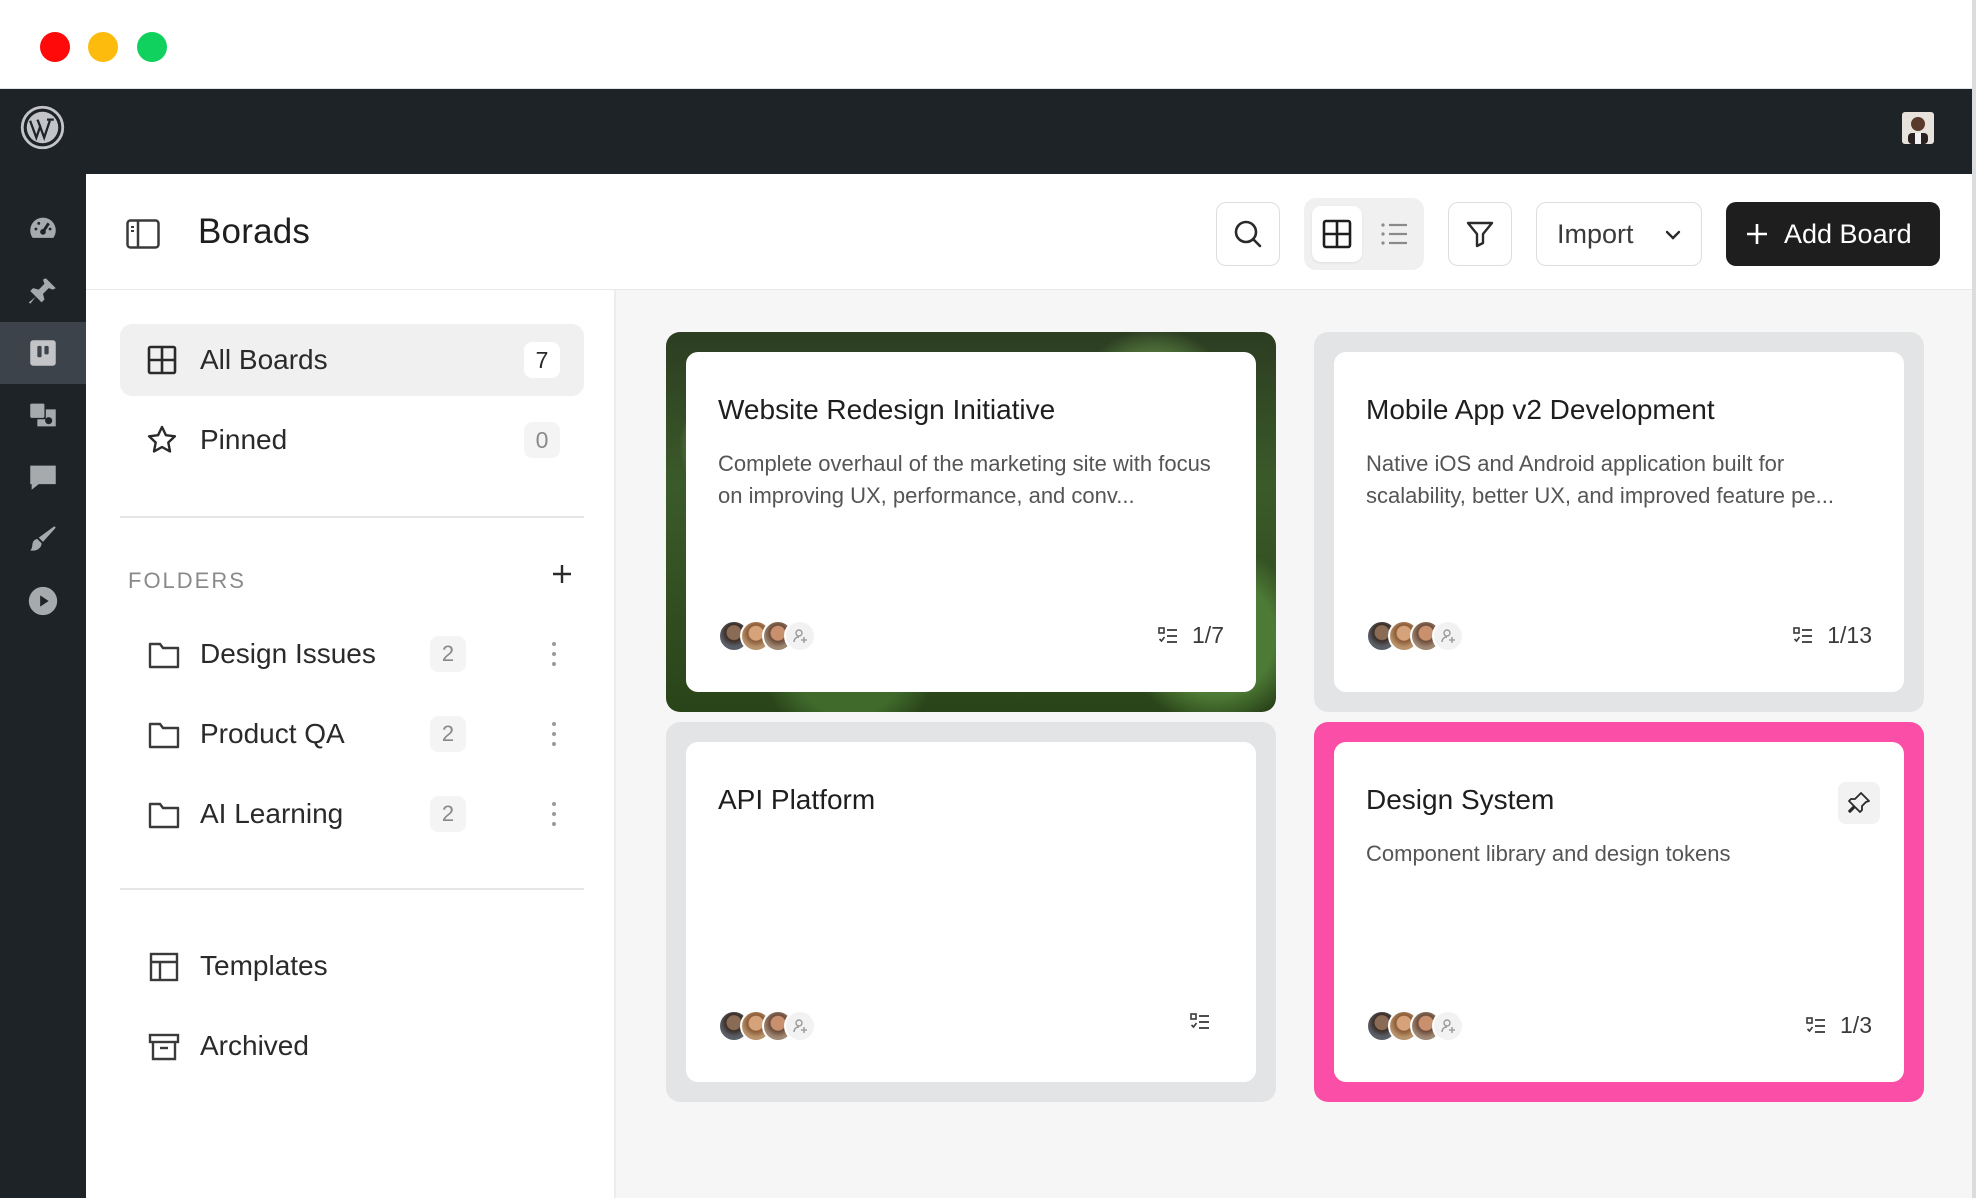 The image size is (1976, 1198). Describe the element at coordinates (562, 574) in the screenshot. I see `add-folder-plus-icon` at that location.